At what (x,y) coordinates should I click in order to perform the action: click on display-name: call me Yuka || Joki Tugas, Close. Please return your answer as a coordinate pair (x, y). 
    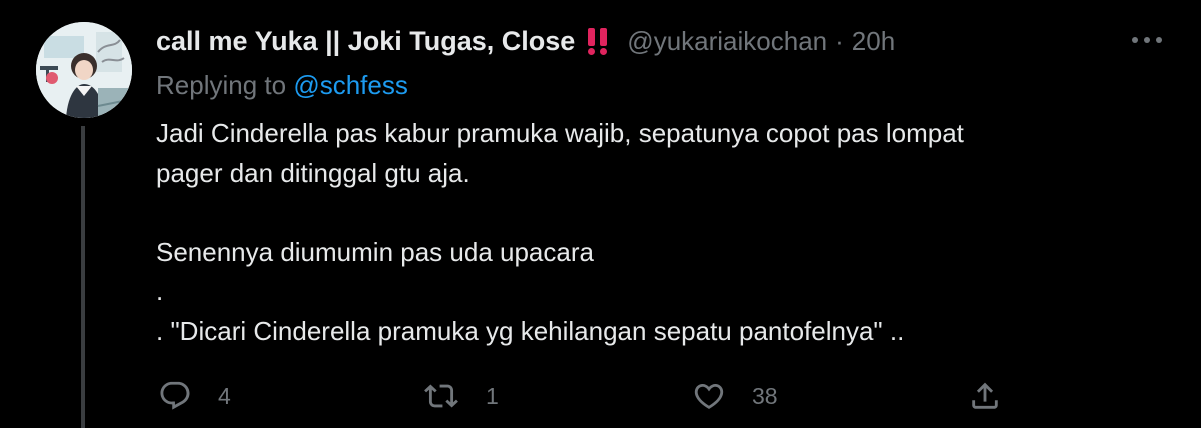
    Looking at the image, I should click on (365, 41).